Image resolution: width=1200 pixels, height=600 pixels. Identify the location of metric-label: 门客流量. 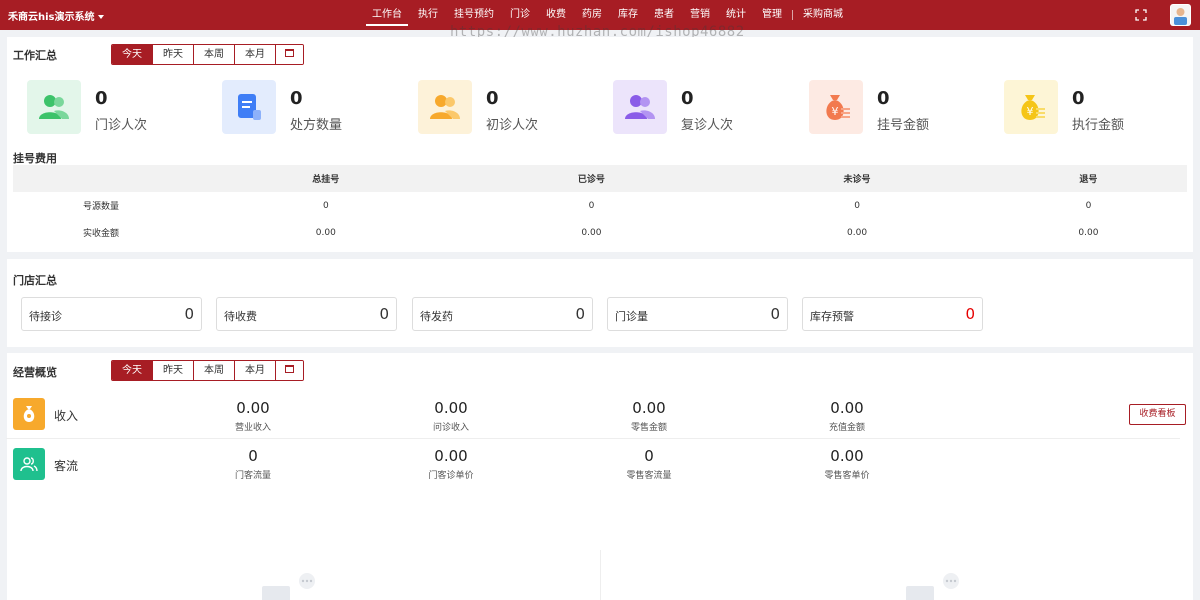
(252, 476).